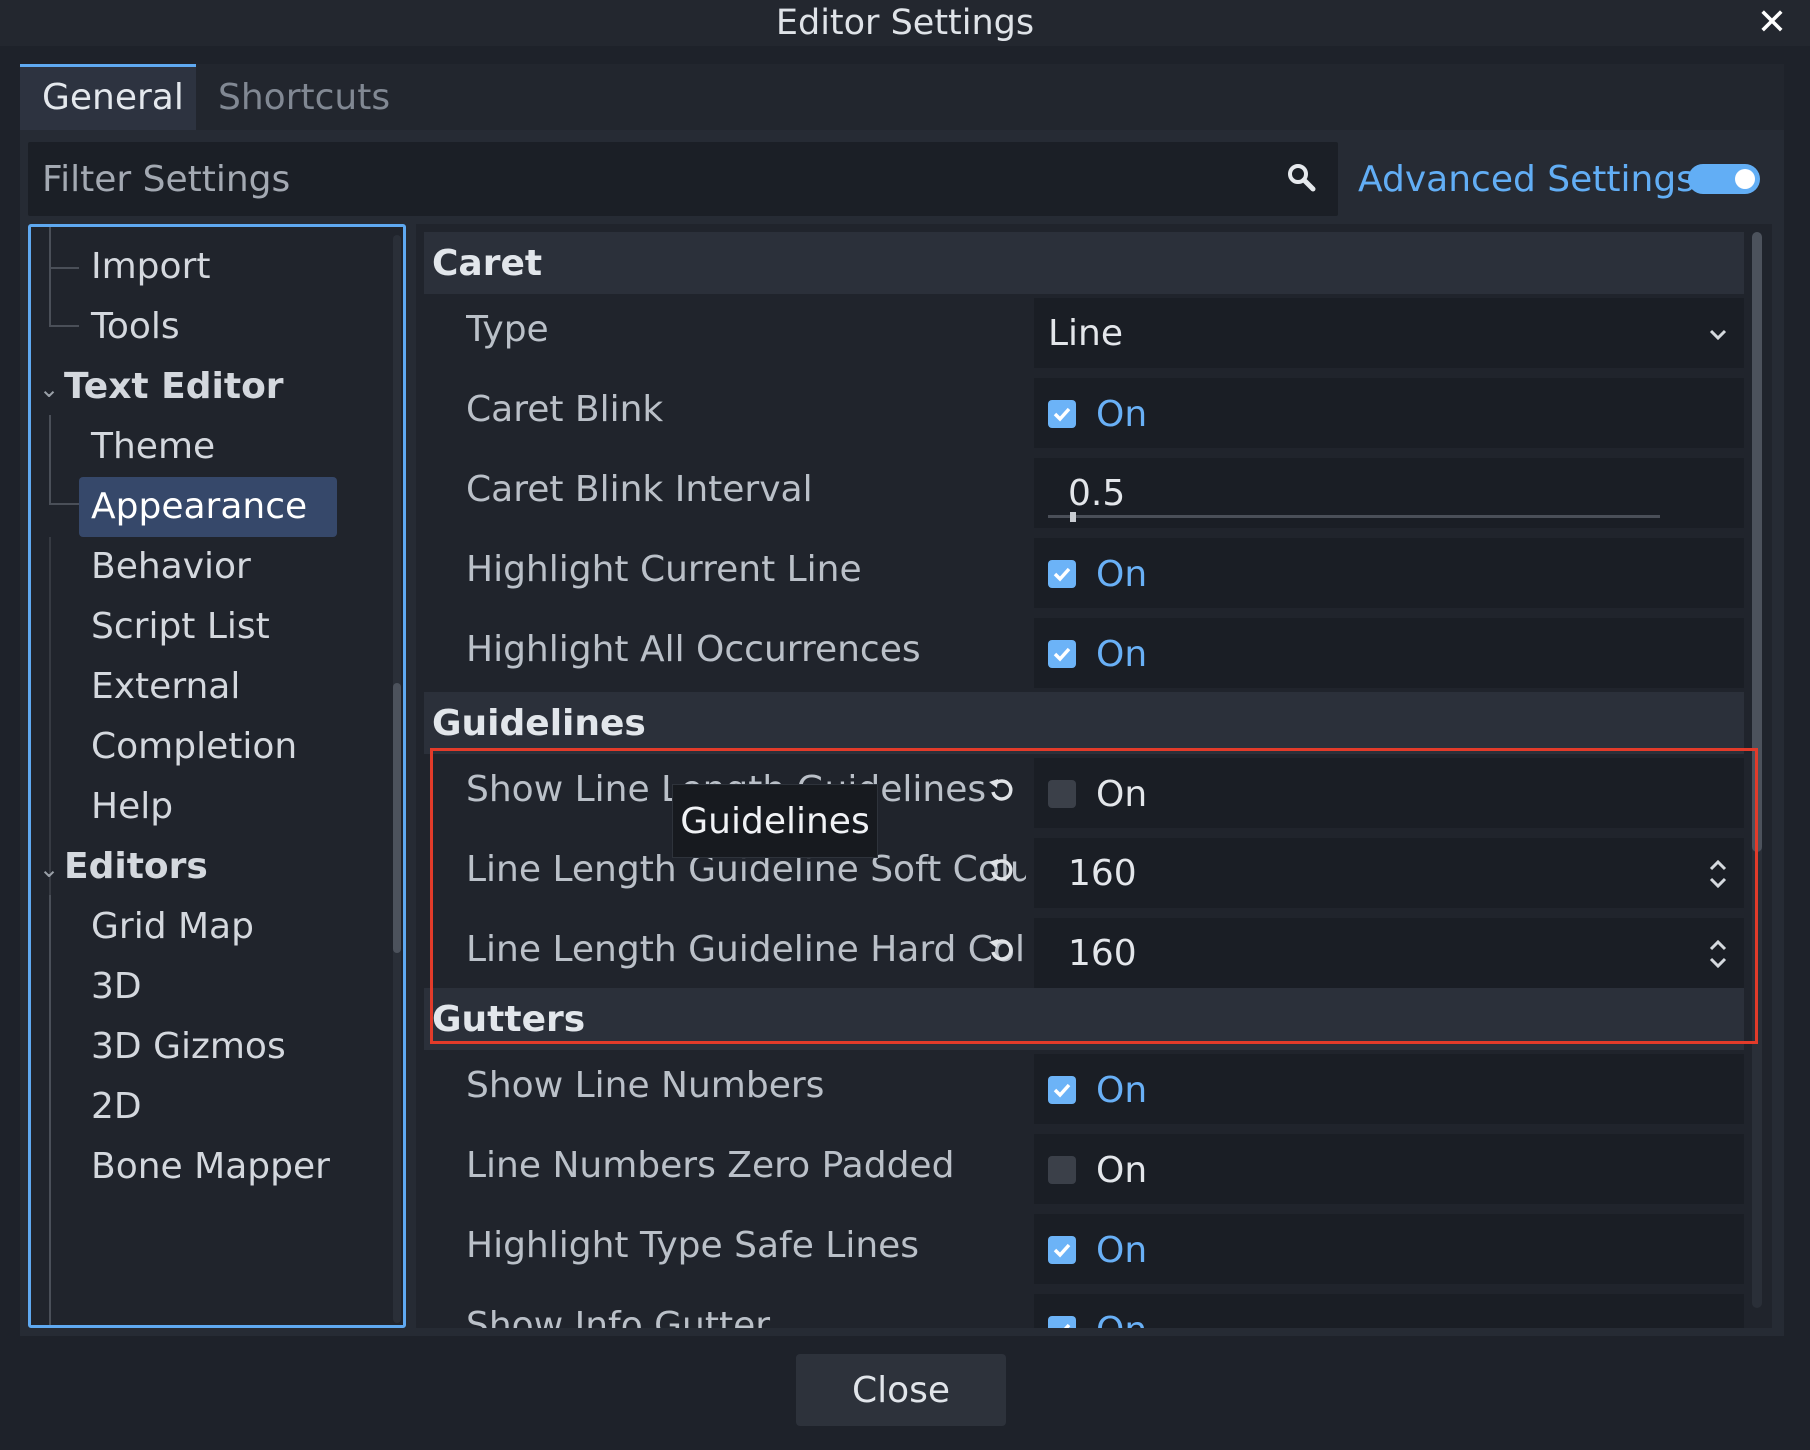 This screenshot has width=1810, height=1450. What do you see at coordinates (1389, 413) in the screenshot?
I see `caret-blink-checkbox: On` at bounding box center [1389, 413].